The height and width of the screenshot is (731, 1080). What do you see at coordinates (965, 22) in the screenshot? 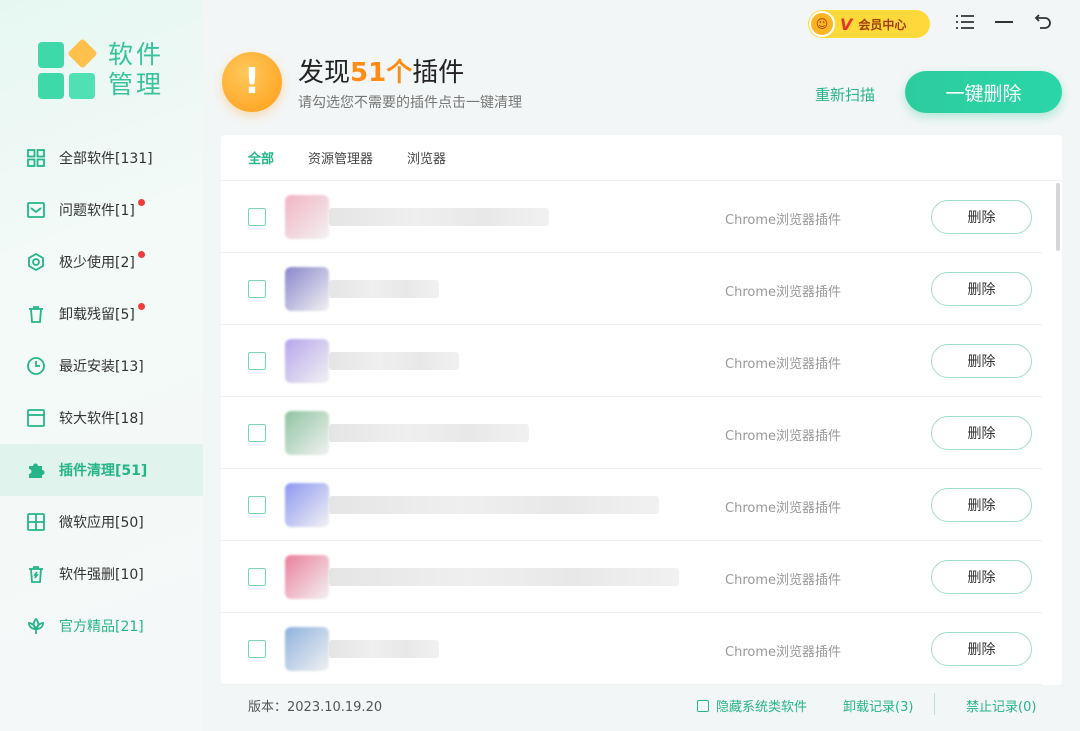
I see `menu-button` at bounding box center [965, 22].